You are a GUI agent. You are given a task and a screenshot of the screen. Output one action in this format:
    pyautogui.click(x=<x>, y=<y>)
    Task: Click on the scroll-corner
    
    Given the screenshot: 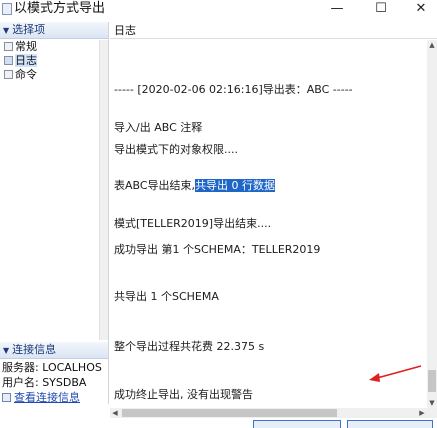 What is the action you would take?
    pyautogui.click(x=432, y=413)
    